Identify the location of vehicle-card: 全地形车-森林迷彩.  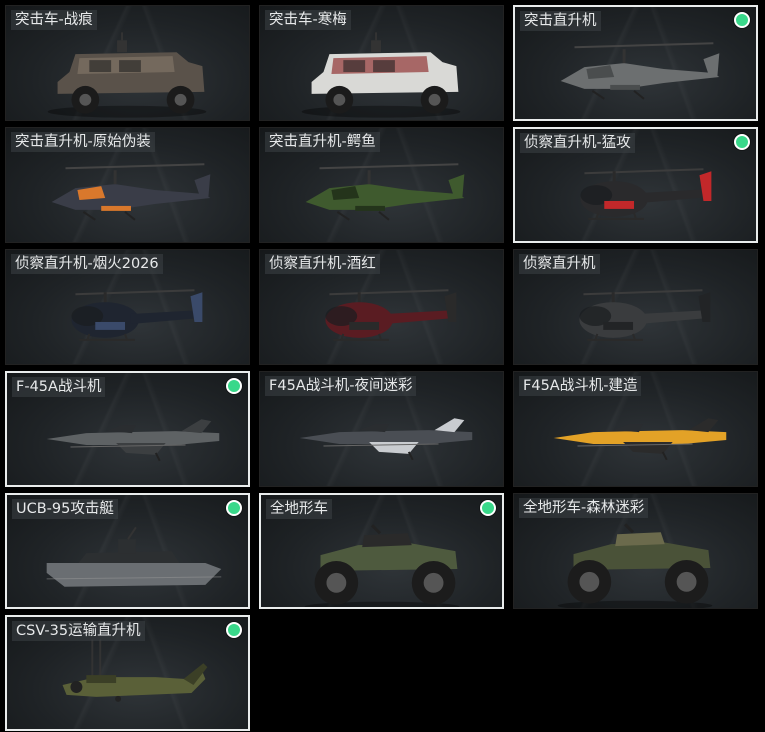
(635, 551).